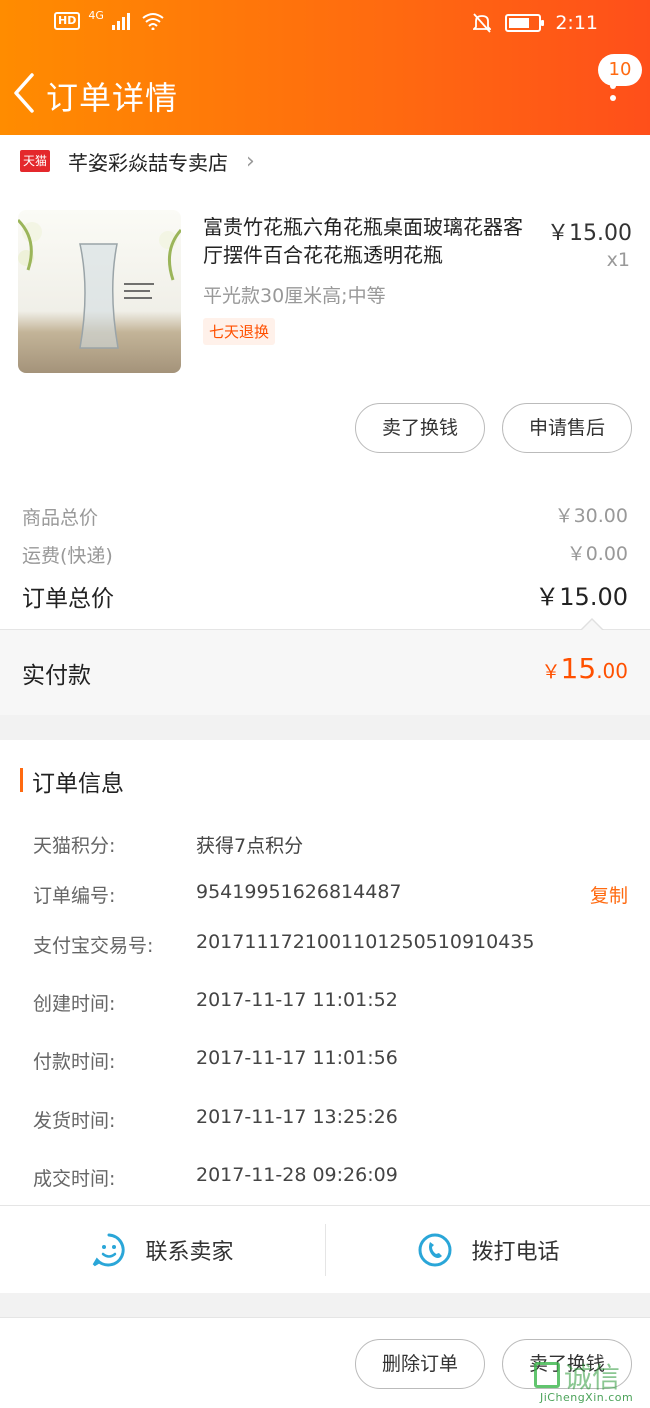 The height and width of the screenshot is (1408, 650). What do you see at coordinates (576, 23) in the screenshot?
I see `clock: 2:11` at bounding box center [576, 23].